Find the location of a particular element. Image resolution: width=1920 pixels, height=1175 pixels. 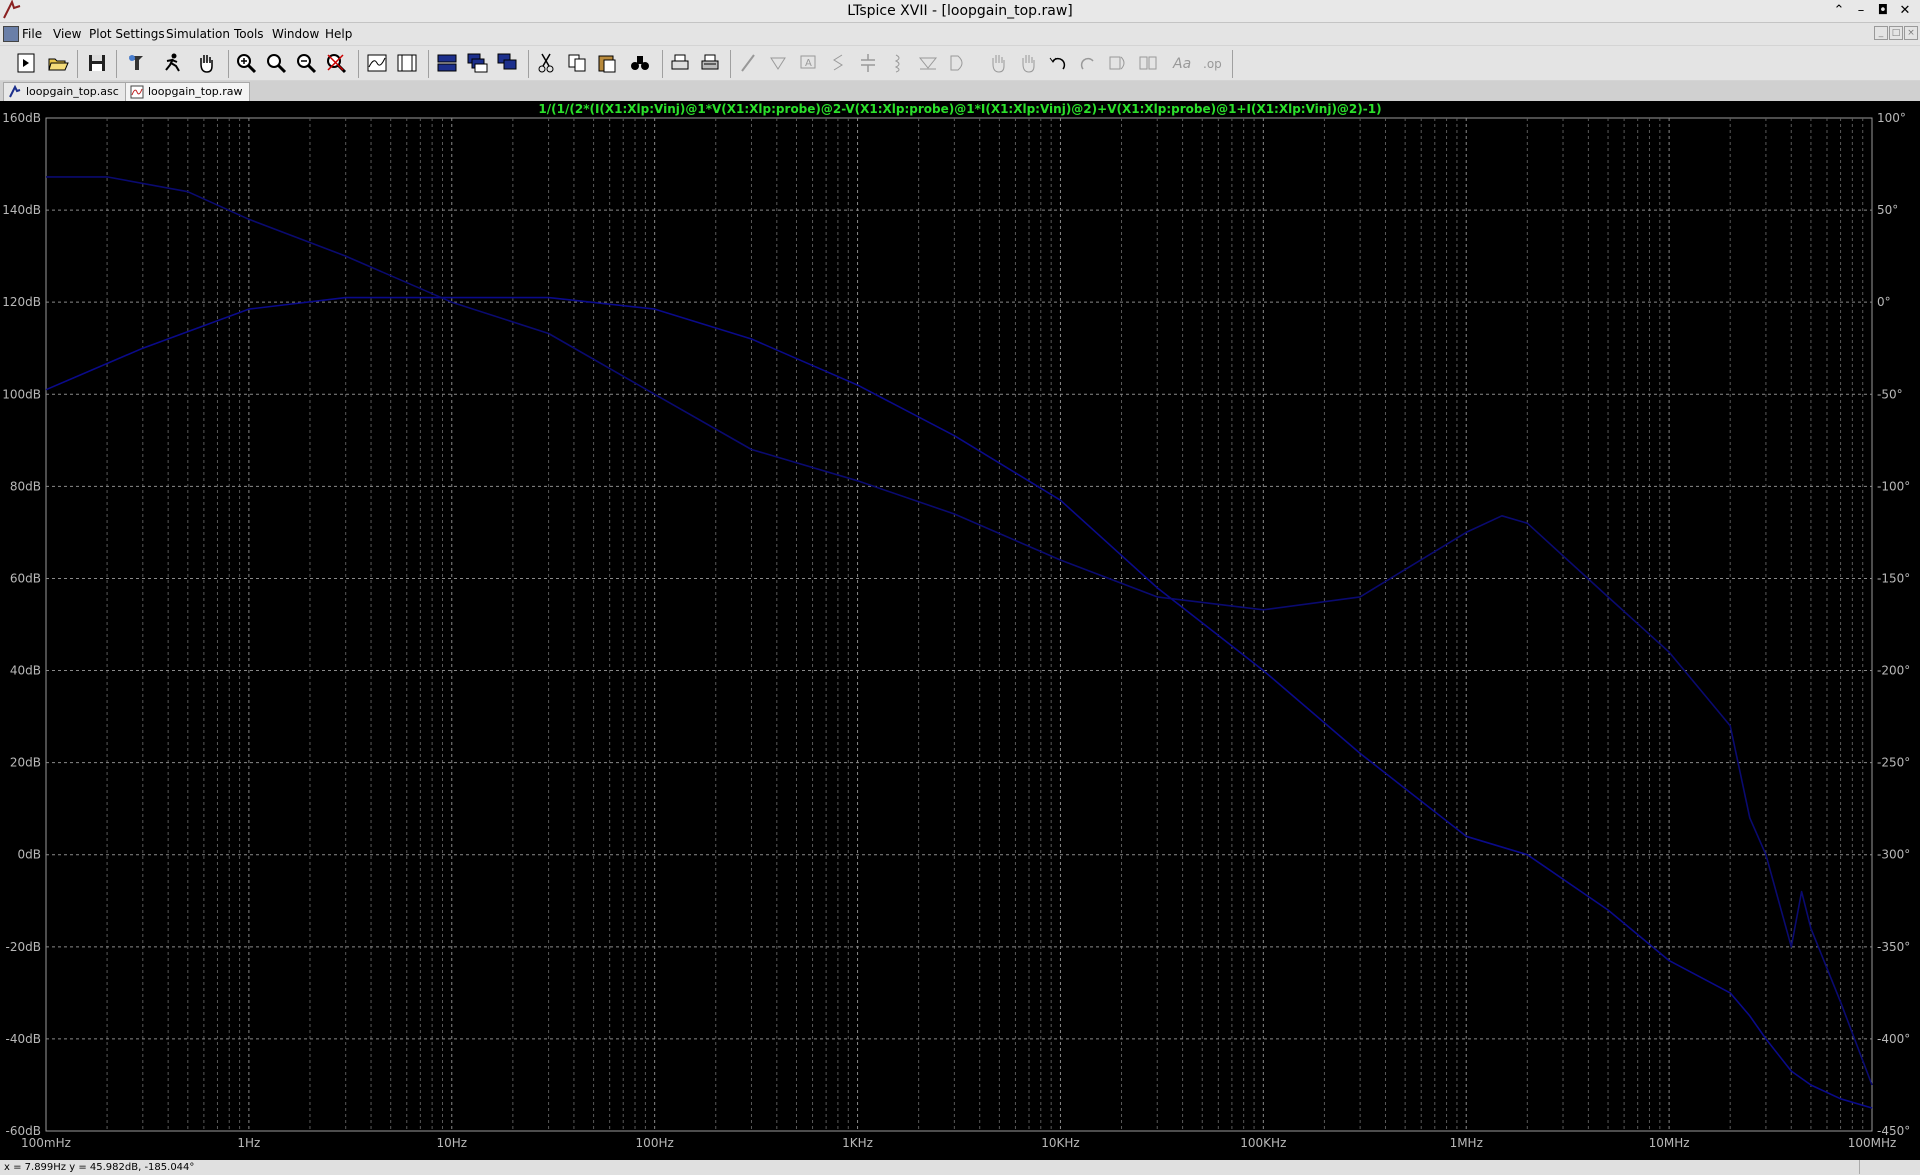

x-tick-label: 100mHz is located at coordinates (46, 1143).